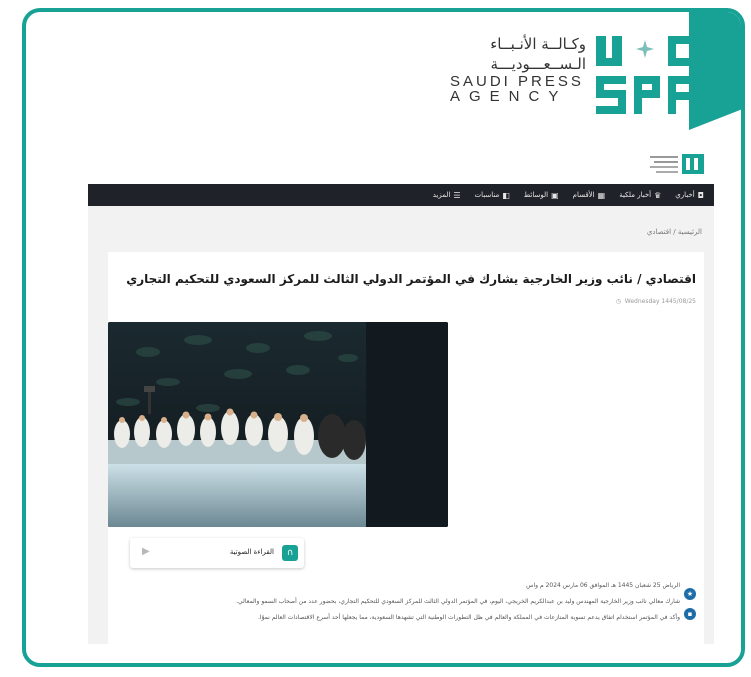 The height and width of the screenshot is (677, 751). Describe the element at coordinates (685, 195) in the screenshot. I see `nav-label: أخباري` at that location.